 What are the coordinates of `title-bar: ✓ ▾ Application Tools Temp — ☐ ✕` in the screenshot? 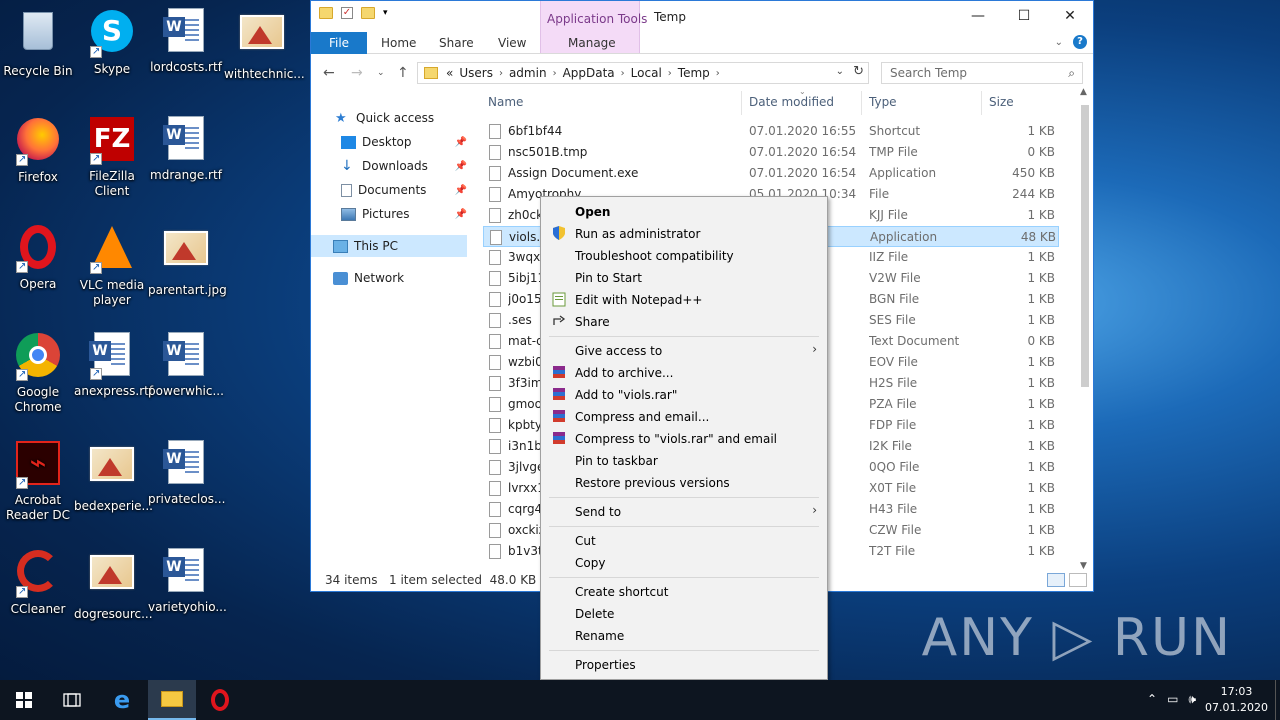 It's located at (702, 27).